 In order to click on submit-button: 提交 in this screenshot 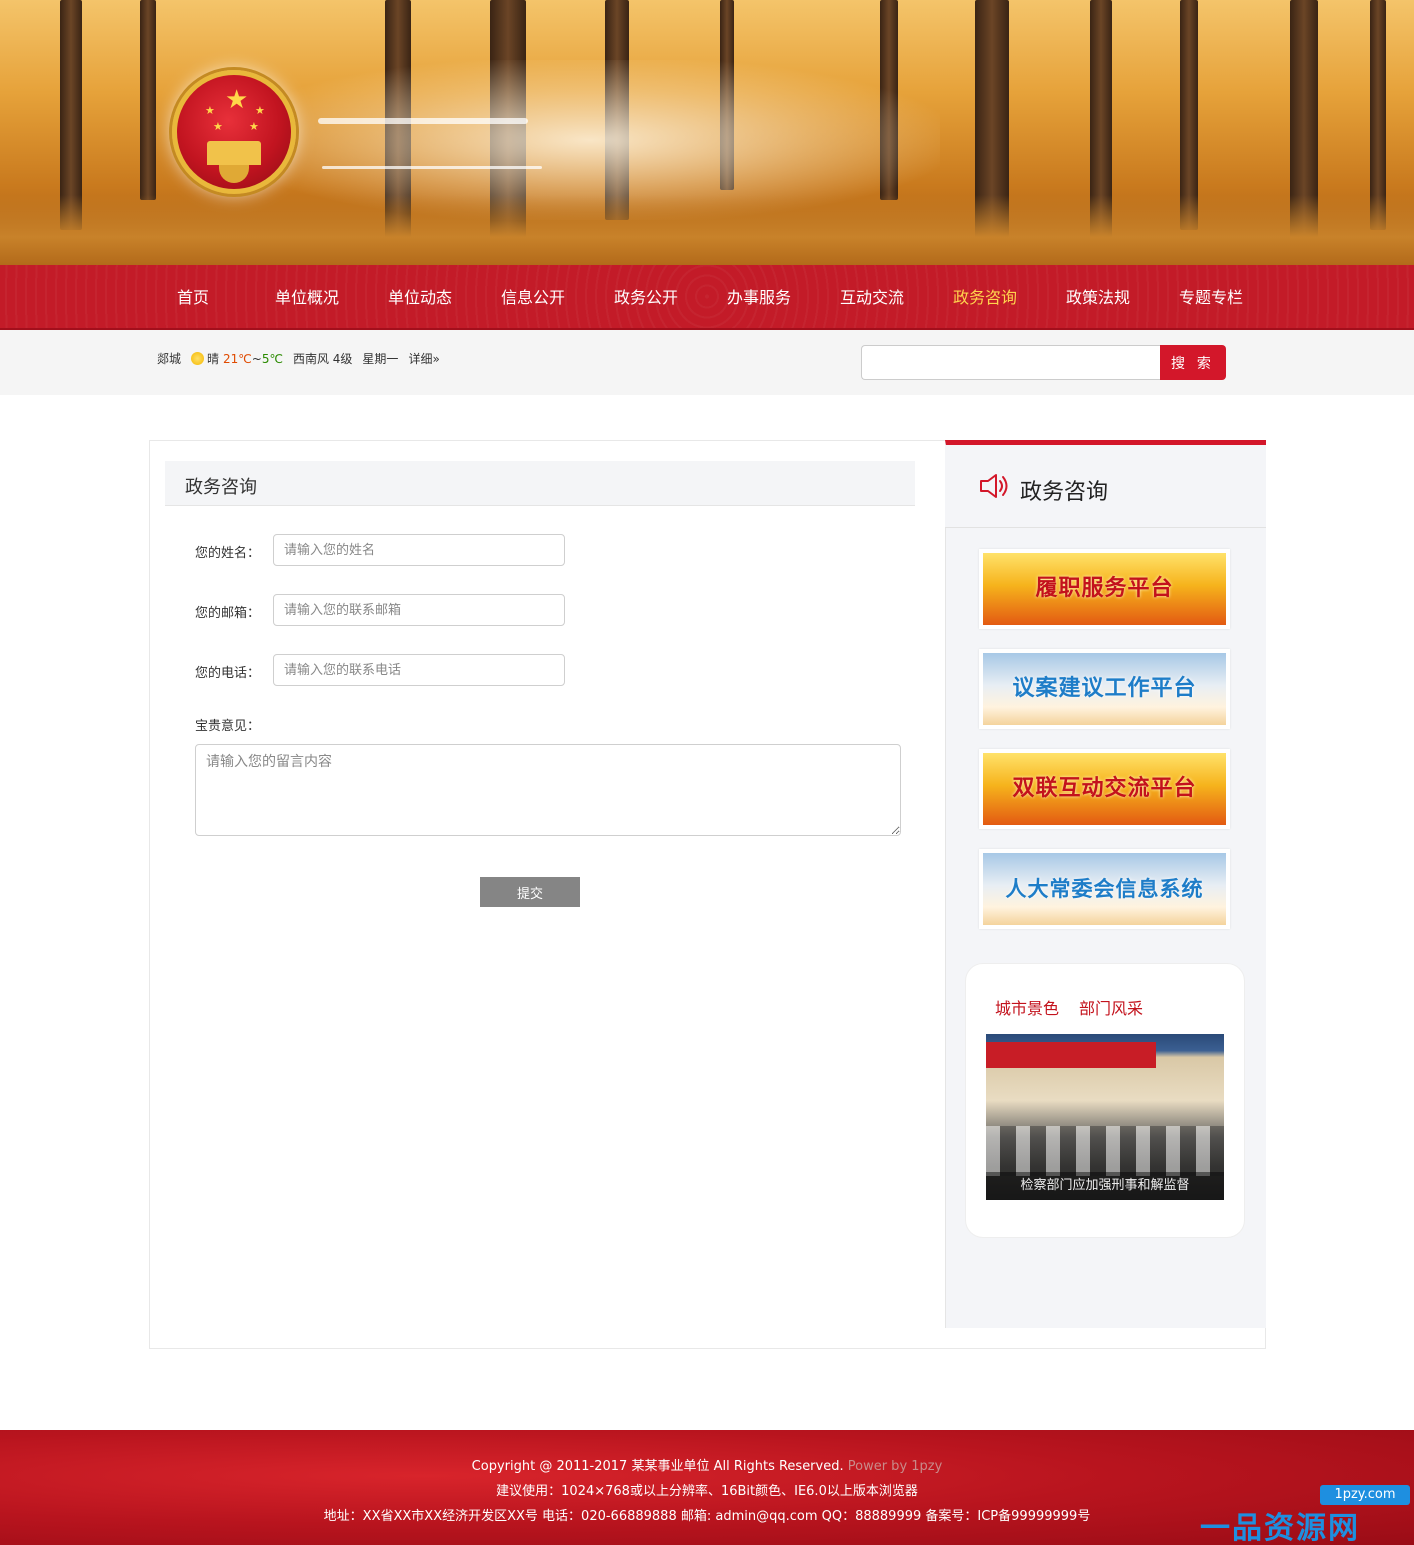, I will do `click(530, 892)`.